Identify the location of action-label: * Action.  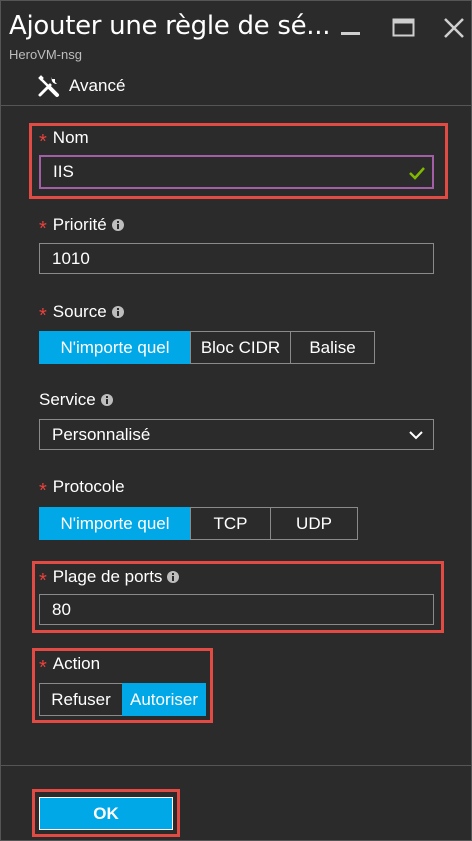
(70, 666).